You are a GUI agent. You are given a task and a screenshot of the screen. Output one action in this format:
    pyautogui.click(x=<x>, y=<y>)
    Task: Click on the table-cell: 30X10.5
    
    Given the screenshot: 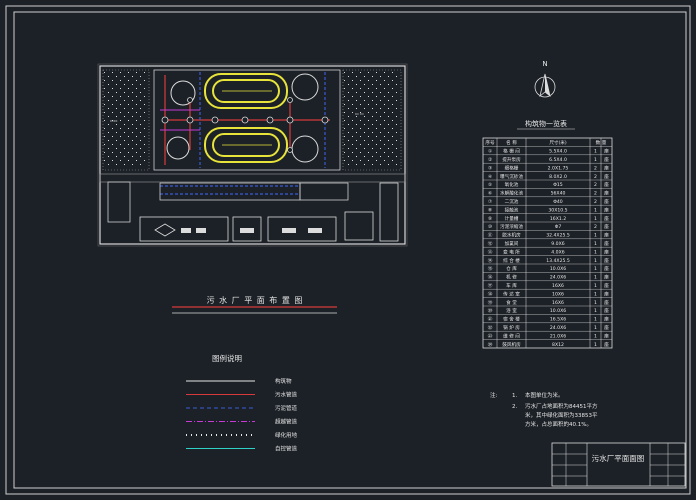 What is the action you would take?
    pyautogui.click(x=557, y=210)
    